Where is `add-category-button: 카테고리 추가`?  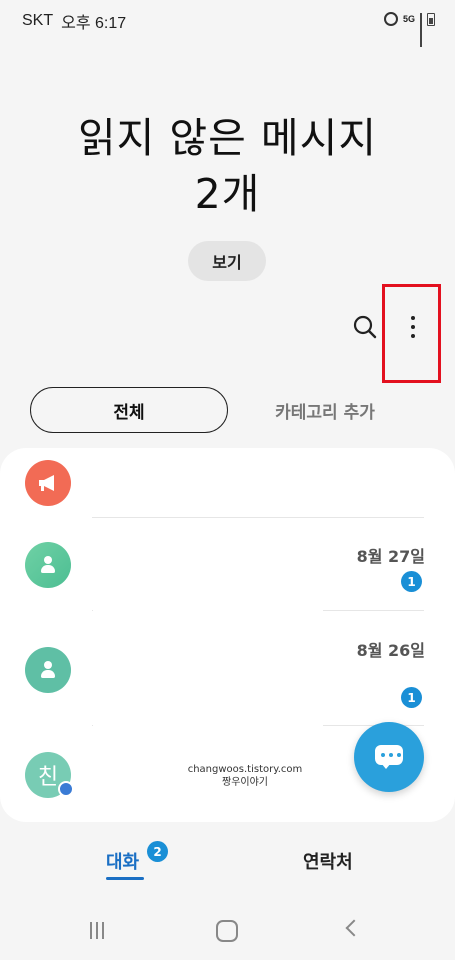
add-category-button: 카테고리 추가 is located at coordinates (325, 410).